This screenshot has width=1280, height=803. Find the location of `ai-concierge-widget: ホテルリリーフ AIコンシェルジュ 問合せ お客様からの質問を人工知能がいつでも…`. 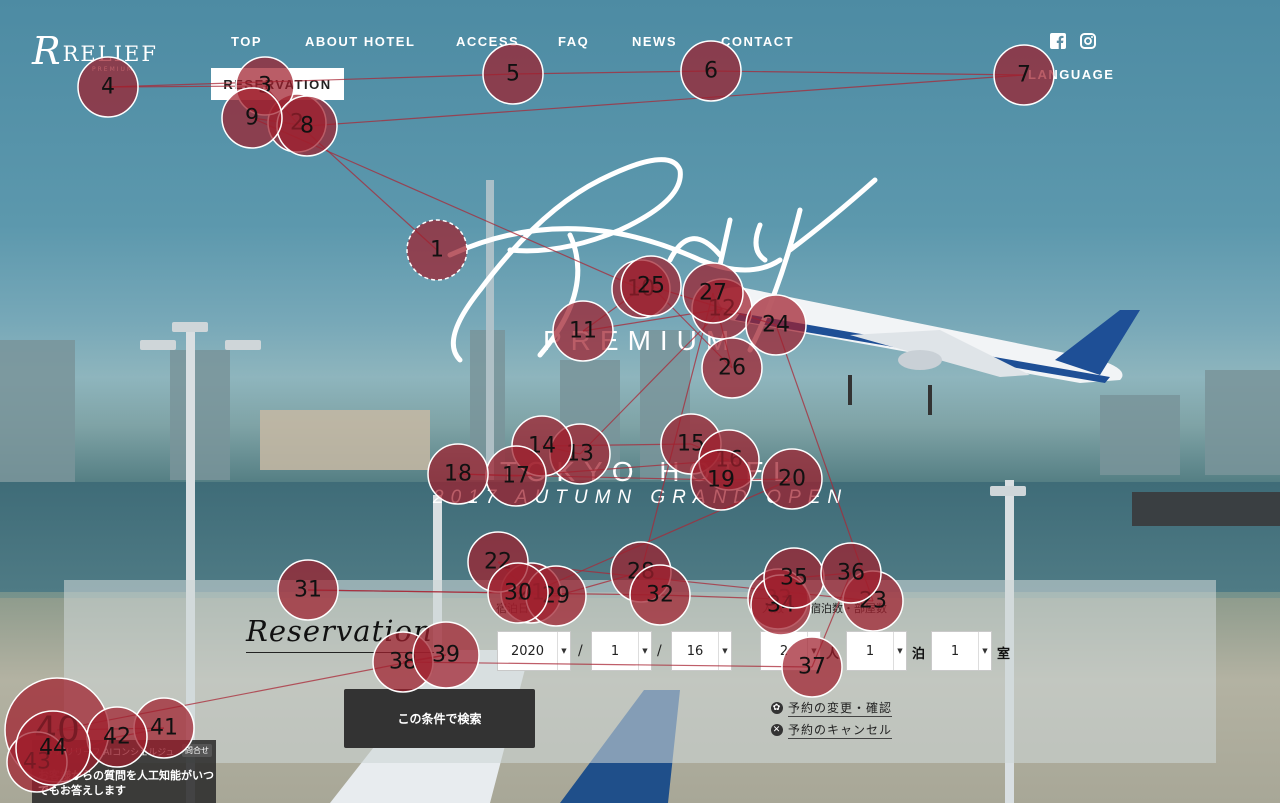

ai-concierge-widget: ホテルリリーフ AIコンシェルジュ 問合せ お客様からの質問を人工知能がいつでも… is located at coordinates (124, 771).